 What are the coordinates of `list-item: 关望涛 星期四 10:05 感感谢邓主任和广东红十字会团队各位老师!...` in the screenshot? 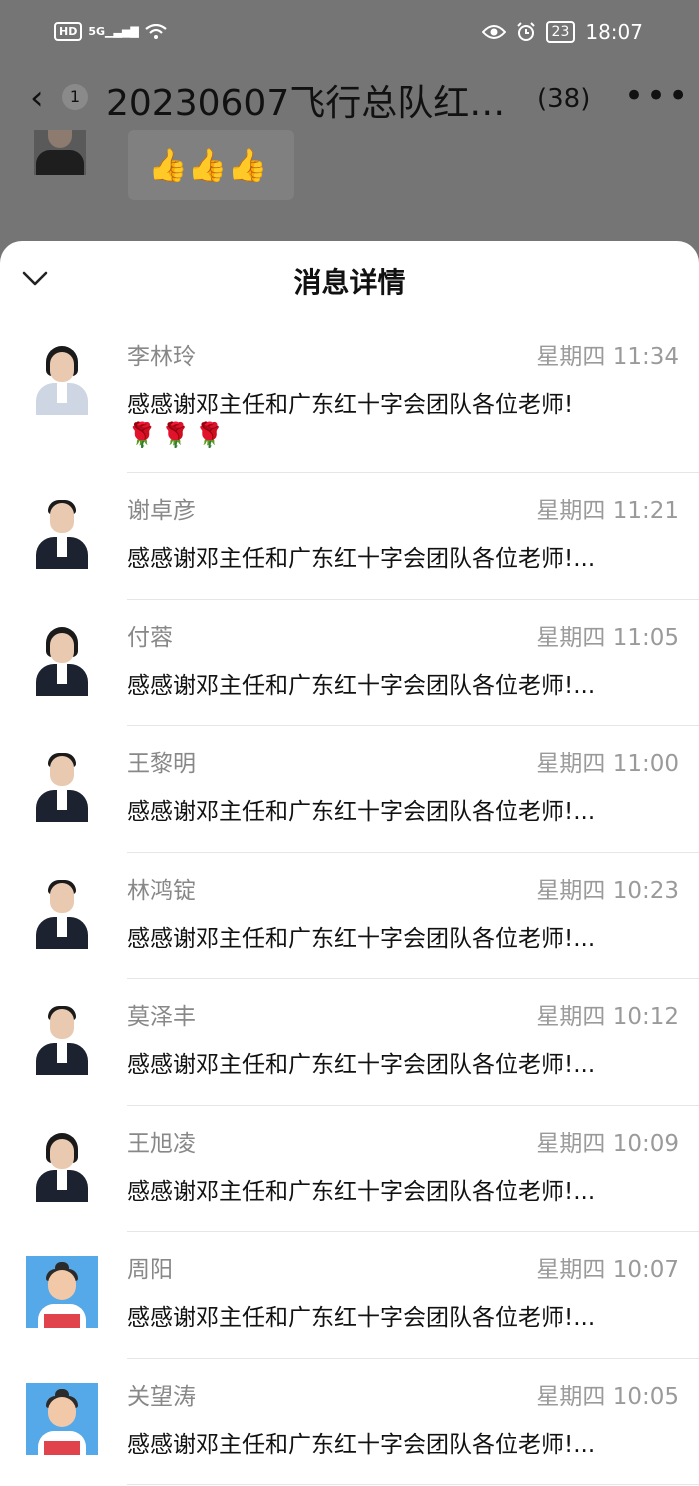 It's located at (349, 1422).